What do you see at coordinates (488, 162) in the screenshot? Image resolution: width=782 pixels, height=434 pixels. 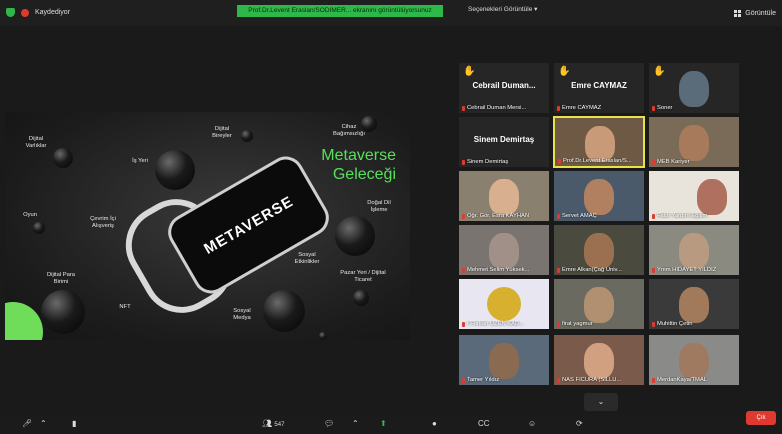 I see `participant-name: Sinem Demirtaş` at bounding box center [488, 162].